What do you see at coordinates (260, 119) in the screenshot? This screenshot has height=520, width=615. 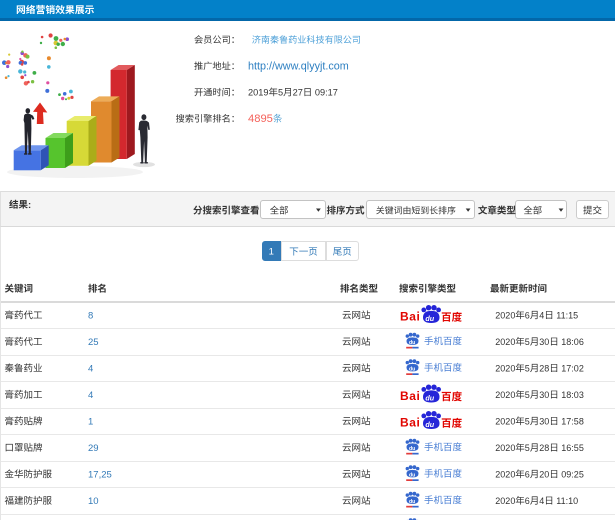 I see `svg-text: 4895` at bounding box center [260, 119].